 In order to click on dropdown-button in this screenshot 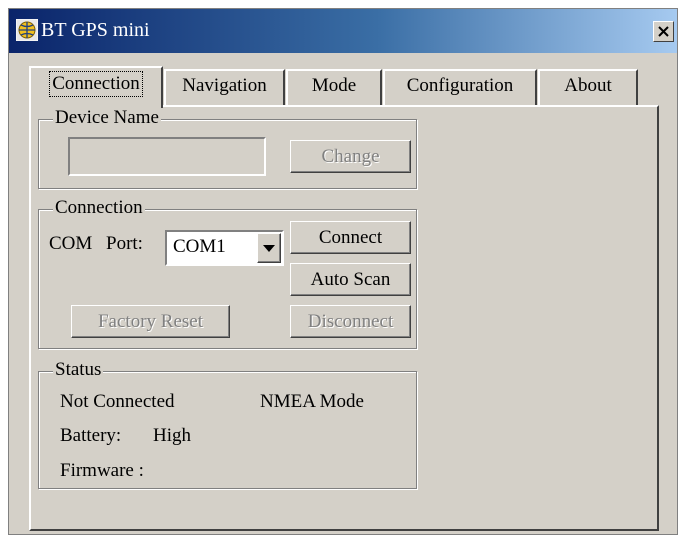, I will do `click(269, 248)`.